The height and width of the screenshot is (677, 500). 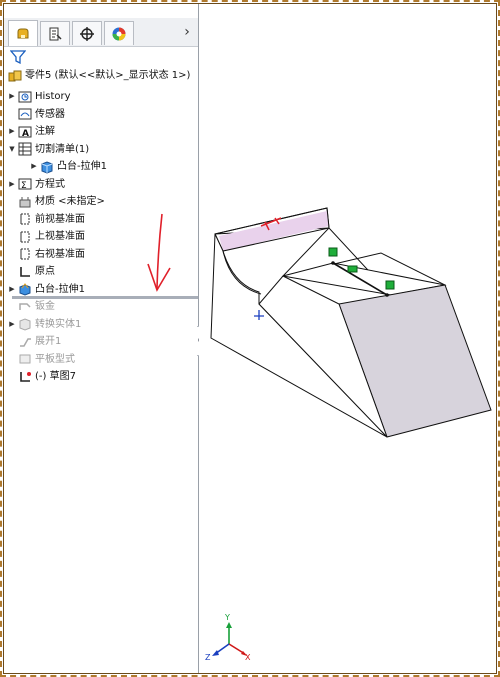 I want to click on tree-item: (-) 草图7, so click(x=42, y=376).